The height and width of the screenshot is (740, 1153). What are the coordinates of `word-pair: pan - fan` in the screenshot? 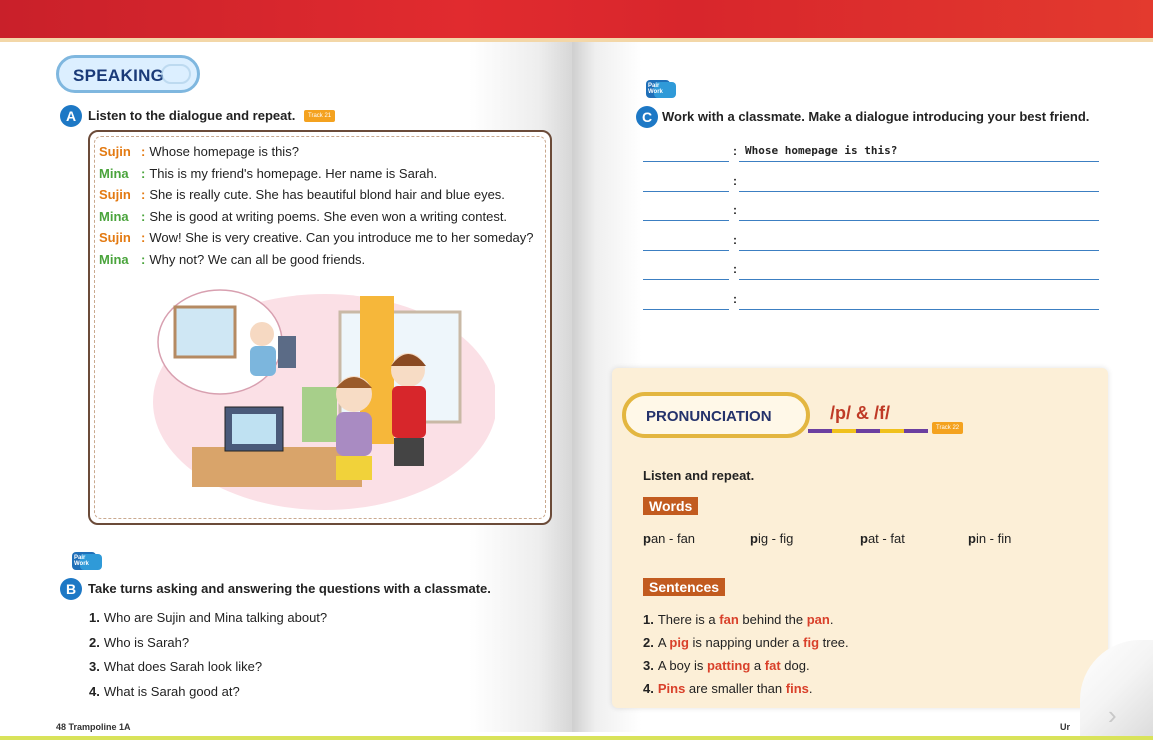 It's located at (669, 538).